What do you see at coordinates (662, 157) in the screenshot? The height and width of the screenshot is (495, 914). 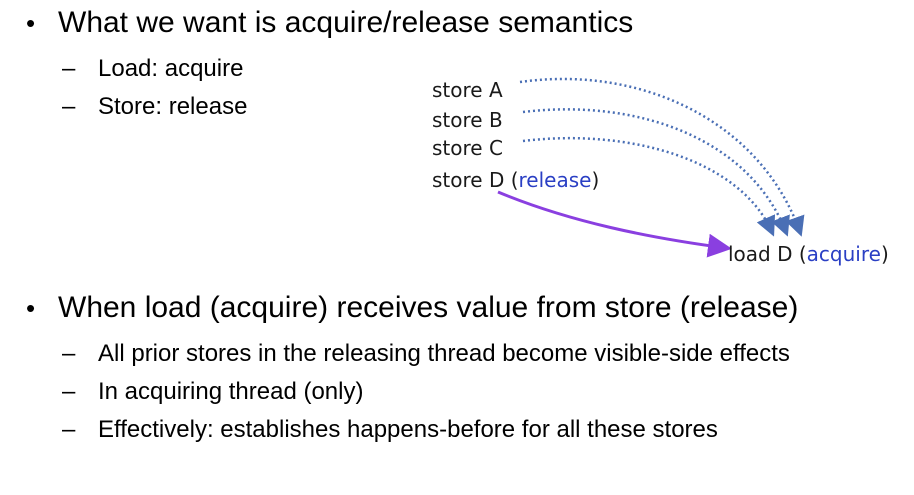 I see `dotted-arrow-a` at bounding box center [662, 157].